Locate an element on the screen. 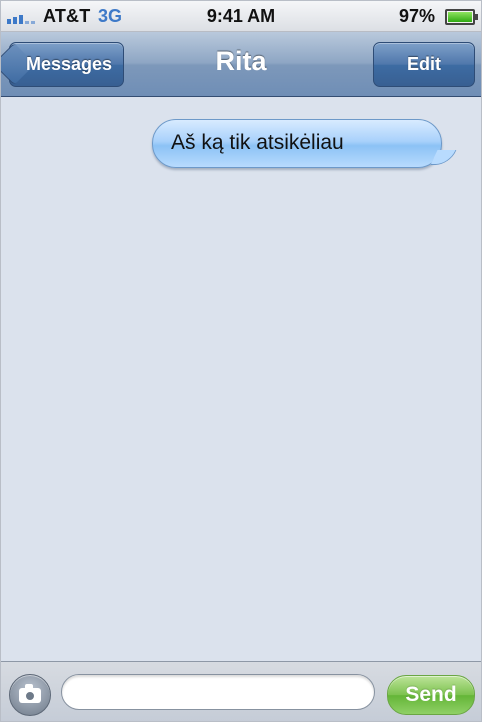 Image resolution: width=482 pixels, height=722 pixels. send-button: Send is located at coordinates (431, 695).